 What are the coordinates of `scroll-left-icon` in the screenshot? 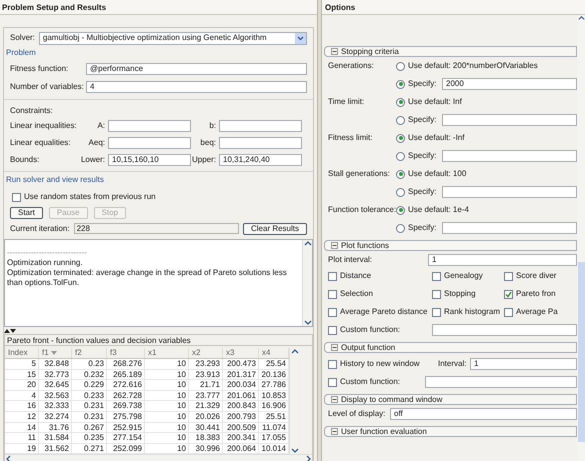 It's located at (9, 457).